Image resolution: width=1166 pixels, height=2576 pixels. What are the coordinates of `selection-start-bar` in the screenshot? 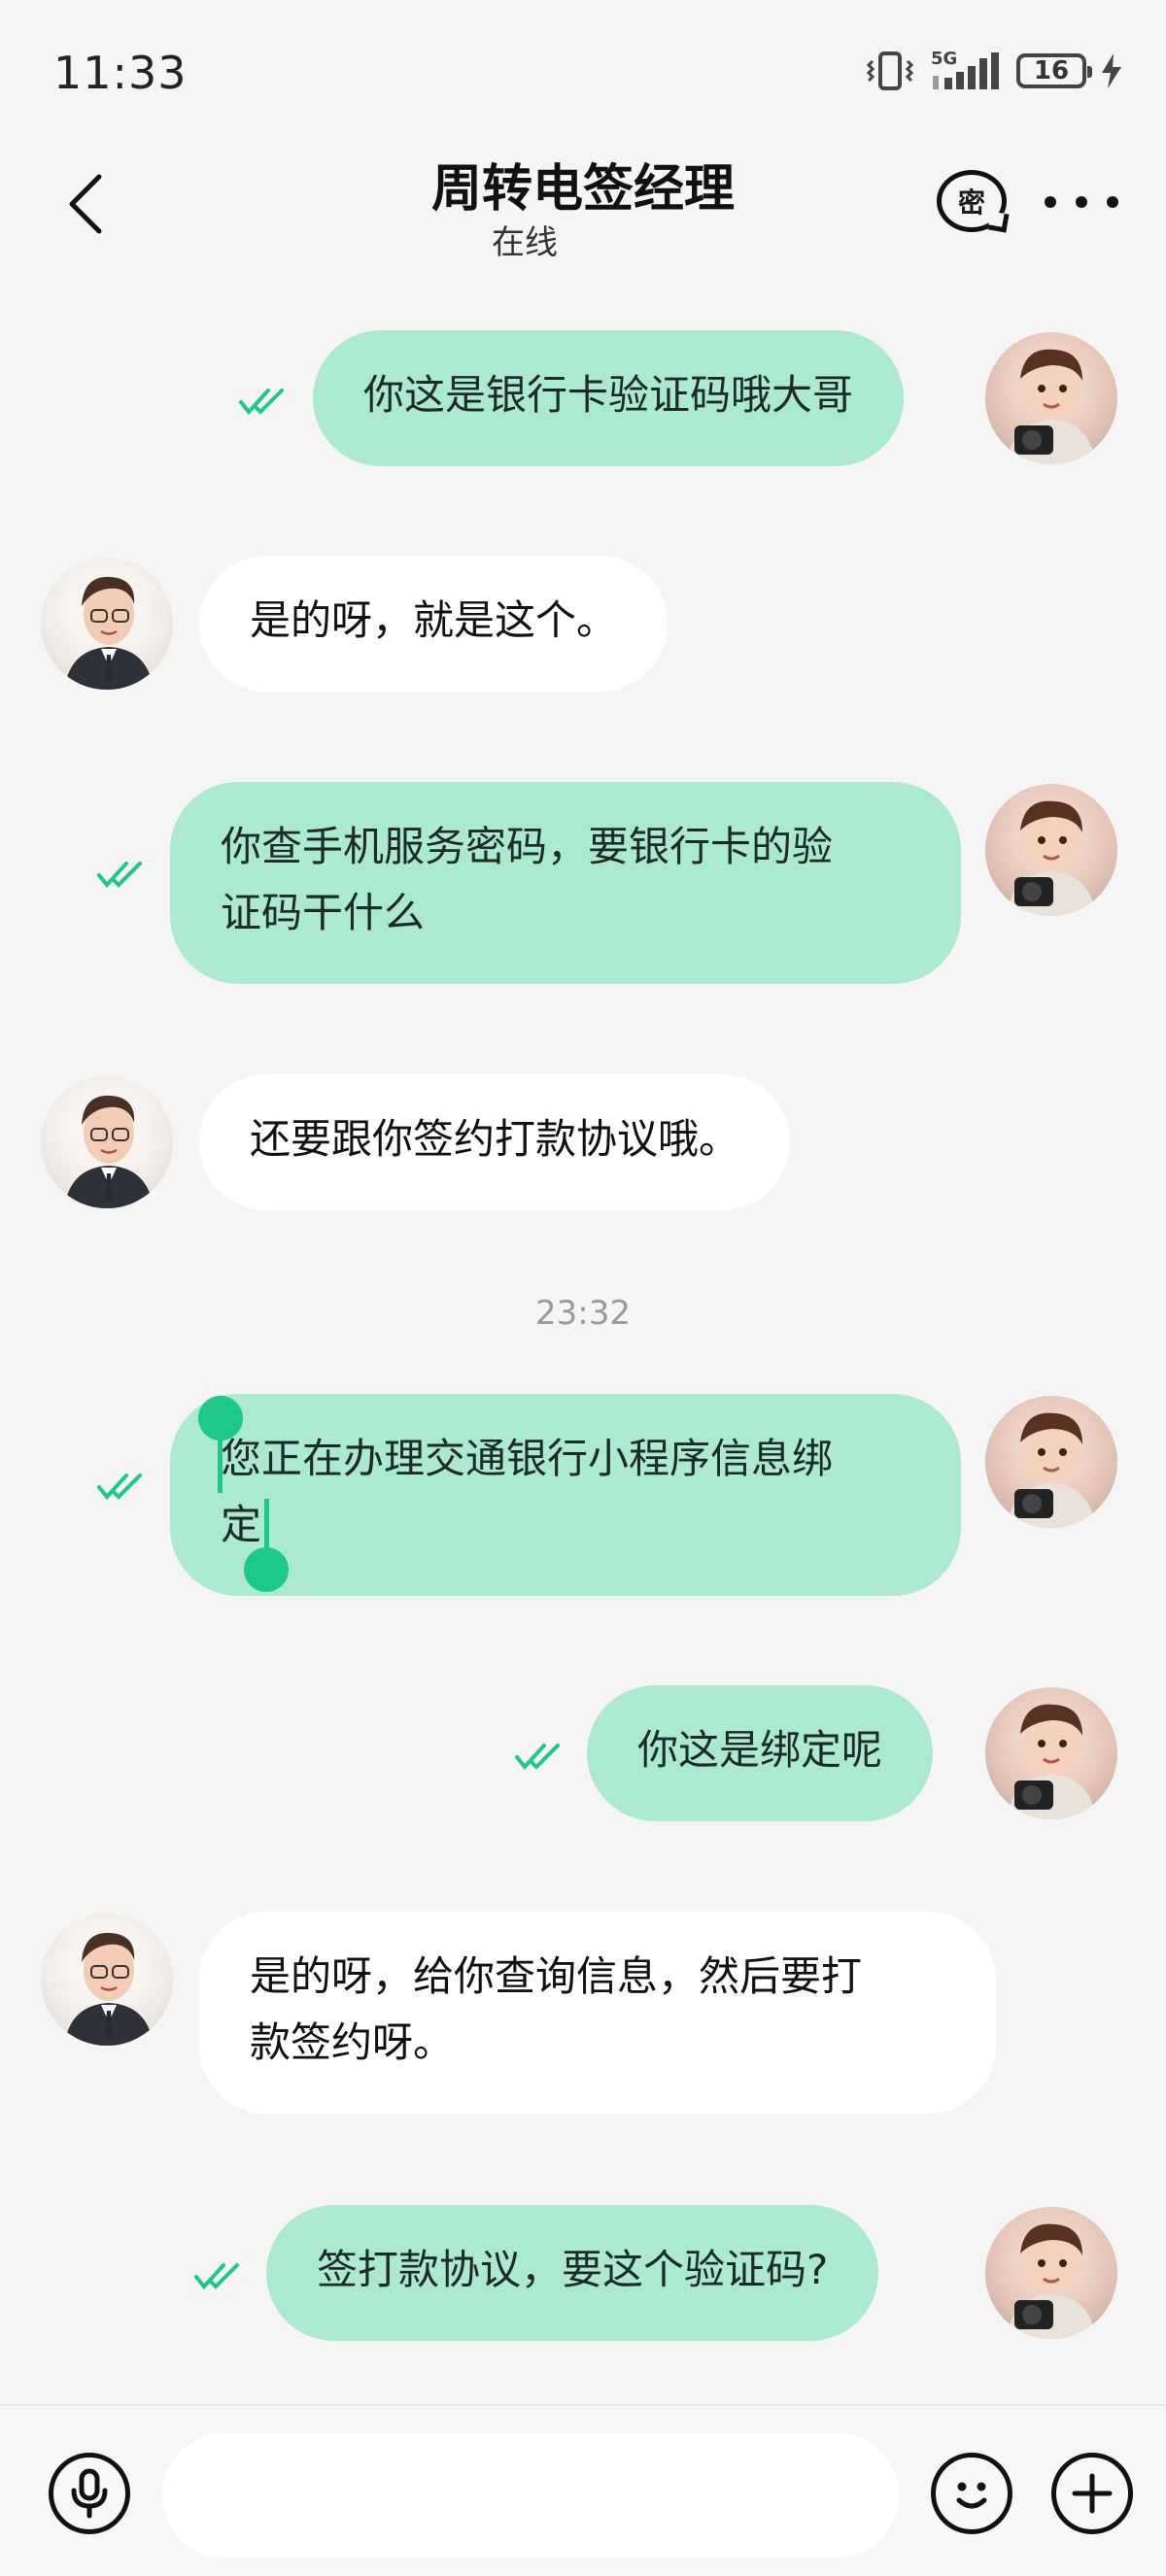 It's located at (220, 1463).